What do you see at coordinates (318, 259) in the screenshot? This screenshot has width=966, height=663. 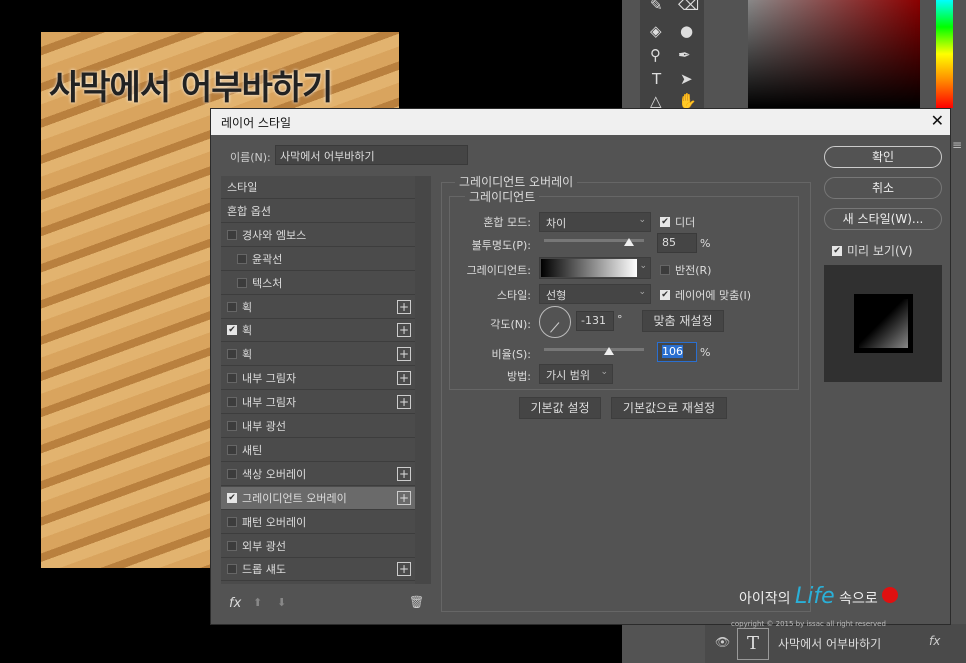 I see `style-item: 윤곽선` at bounding box center [318, 259].